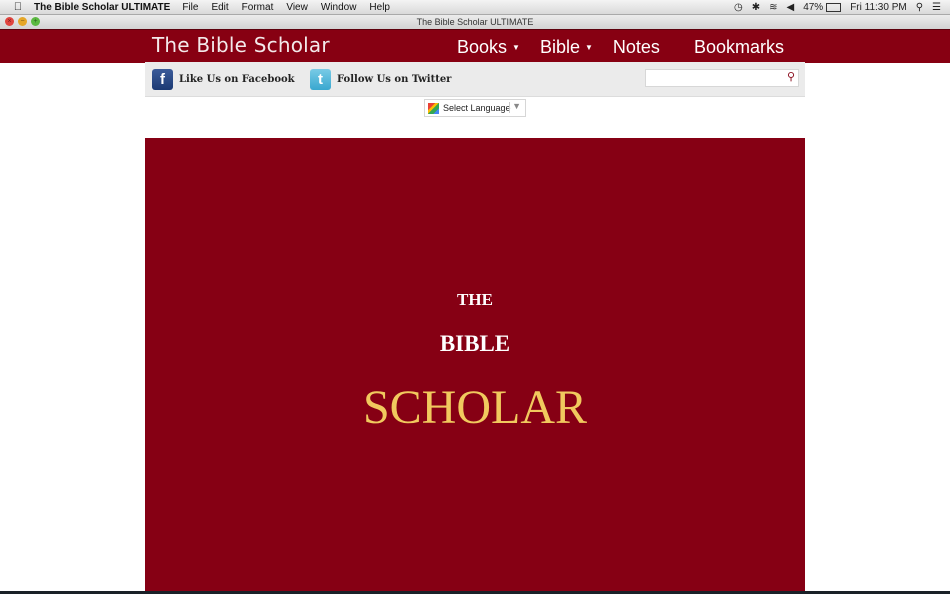 The width and height of the screenshot is (950, 594). I want to click on nav-bible: Bible ▼, so click(566, 47).